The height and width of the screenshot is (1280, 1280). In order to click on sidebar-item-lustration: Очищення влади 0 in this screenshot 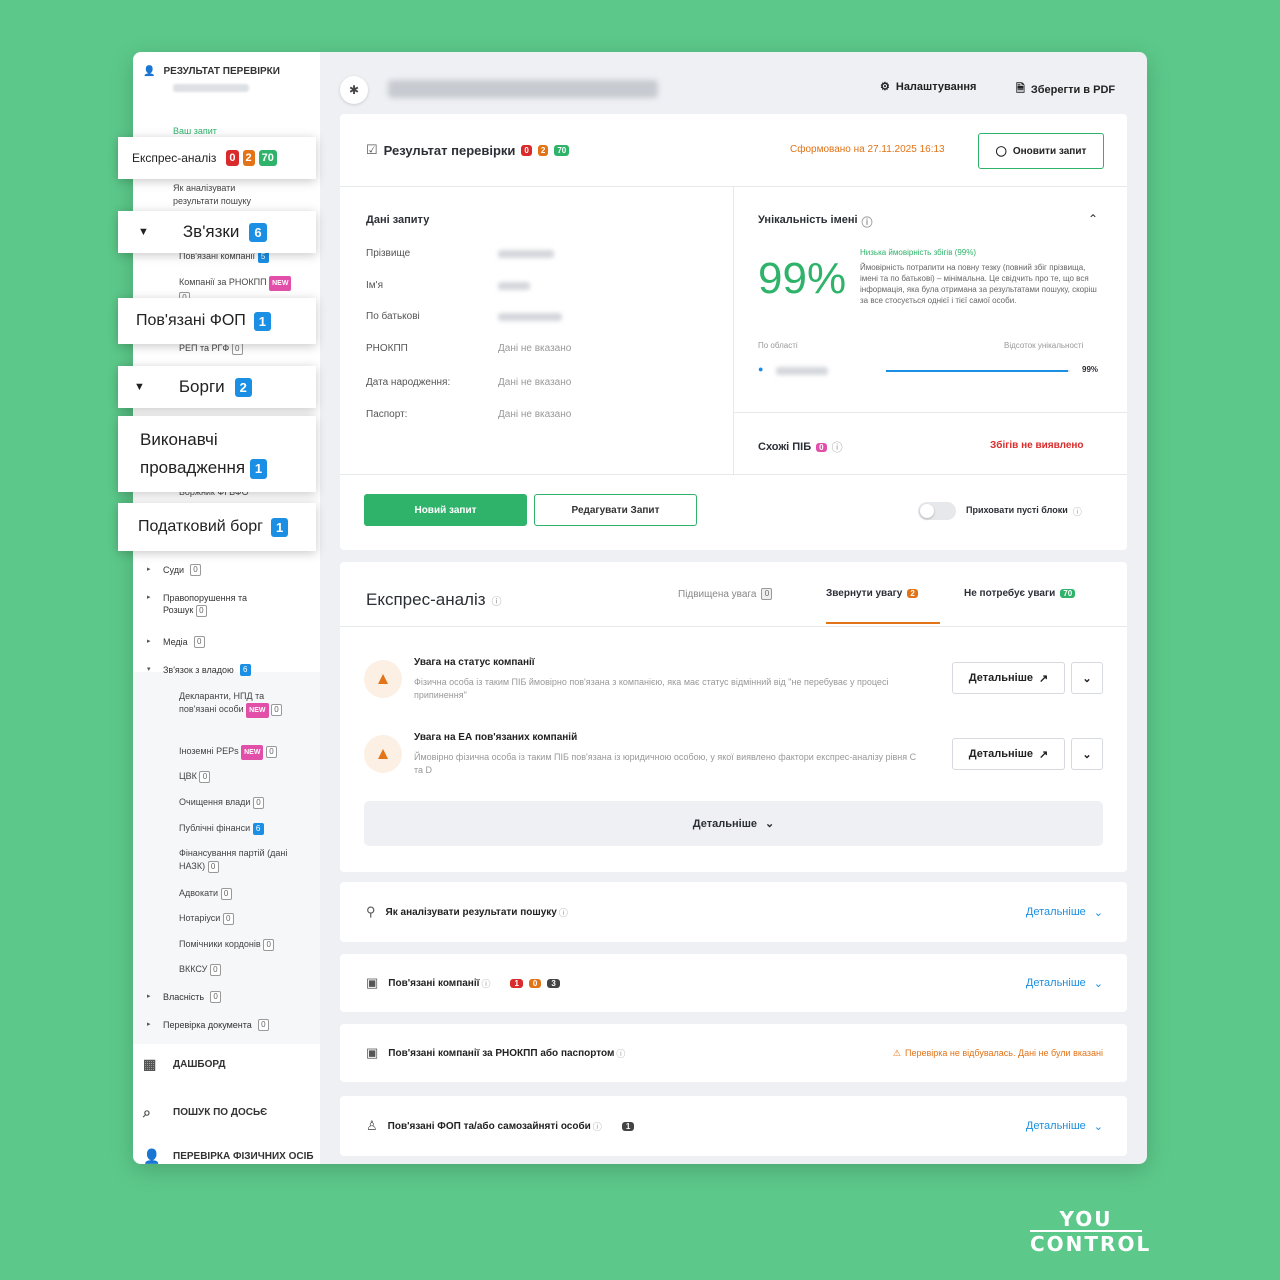, I will do `click(239, 802)`.